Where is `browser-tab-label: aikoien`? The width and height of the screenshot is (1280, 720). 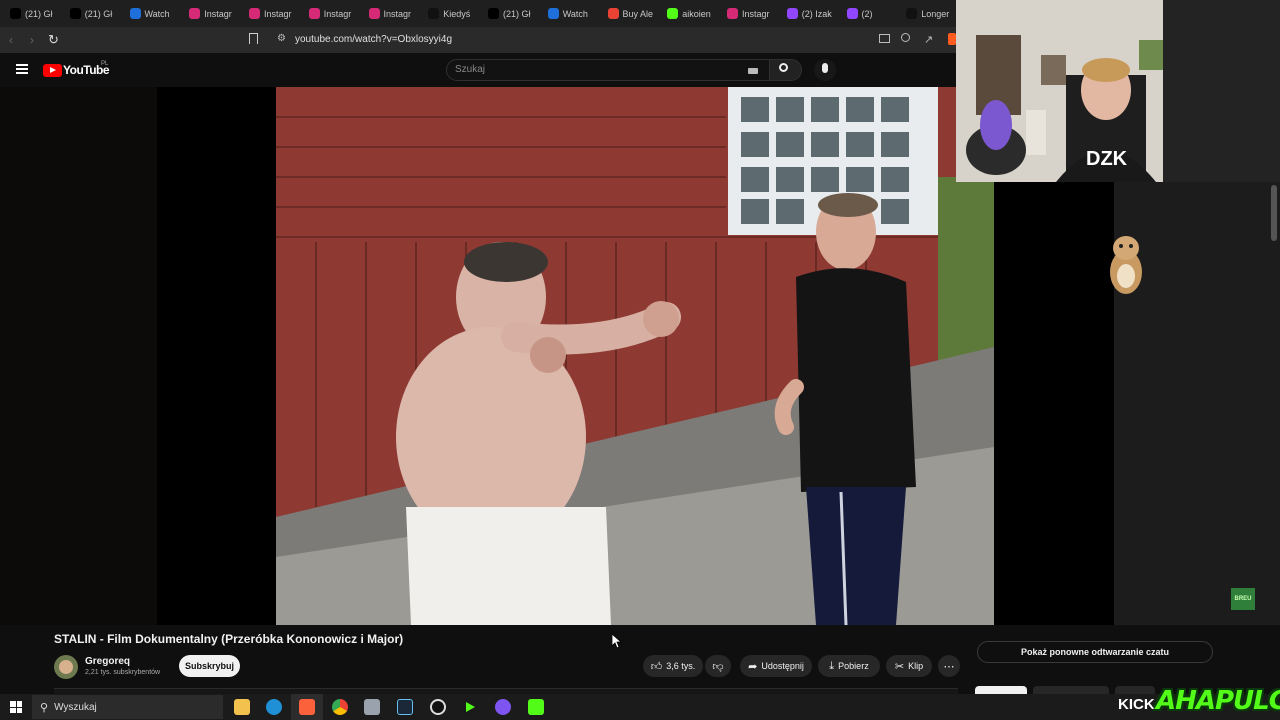
browser-tab-label: aikoien is located at coordinates (696, 13).